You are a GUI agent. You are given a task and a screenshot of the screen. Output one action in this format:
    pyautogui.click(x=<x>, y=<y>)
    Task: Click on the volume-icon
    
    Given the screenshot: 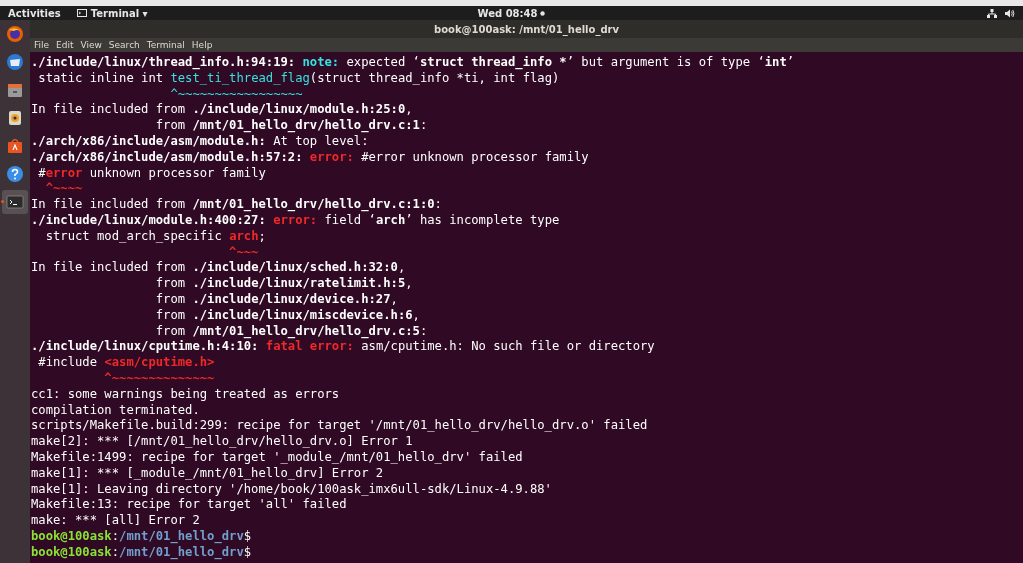 What is the action you would take?
    pyautogui.click(x=1010, y=13)
    